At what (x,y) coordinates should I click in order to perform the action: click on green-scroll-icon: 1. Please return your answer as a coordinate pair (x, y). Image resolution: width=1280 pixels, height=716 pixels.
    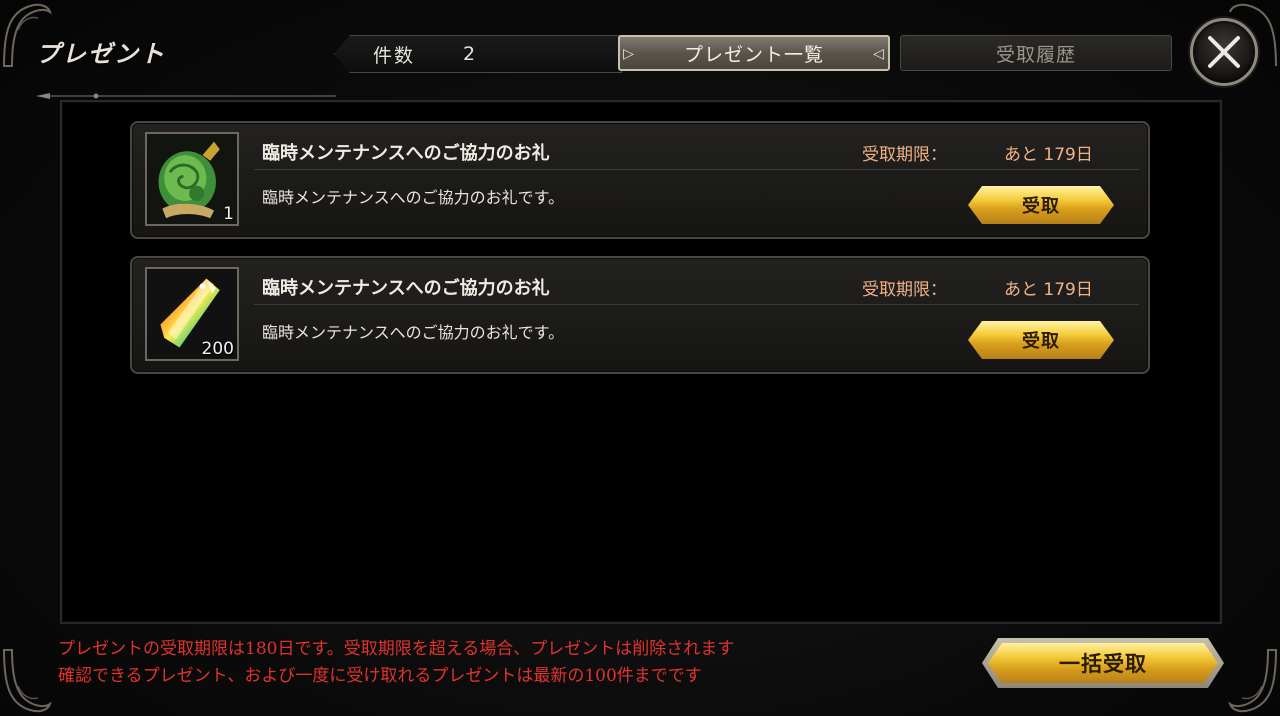
    Looking at the image, I should click on (192, 179).